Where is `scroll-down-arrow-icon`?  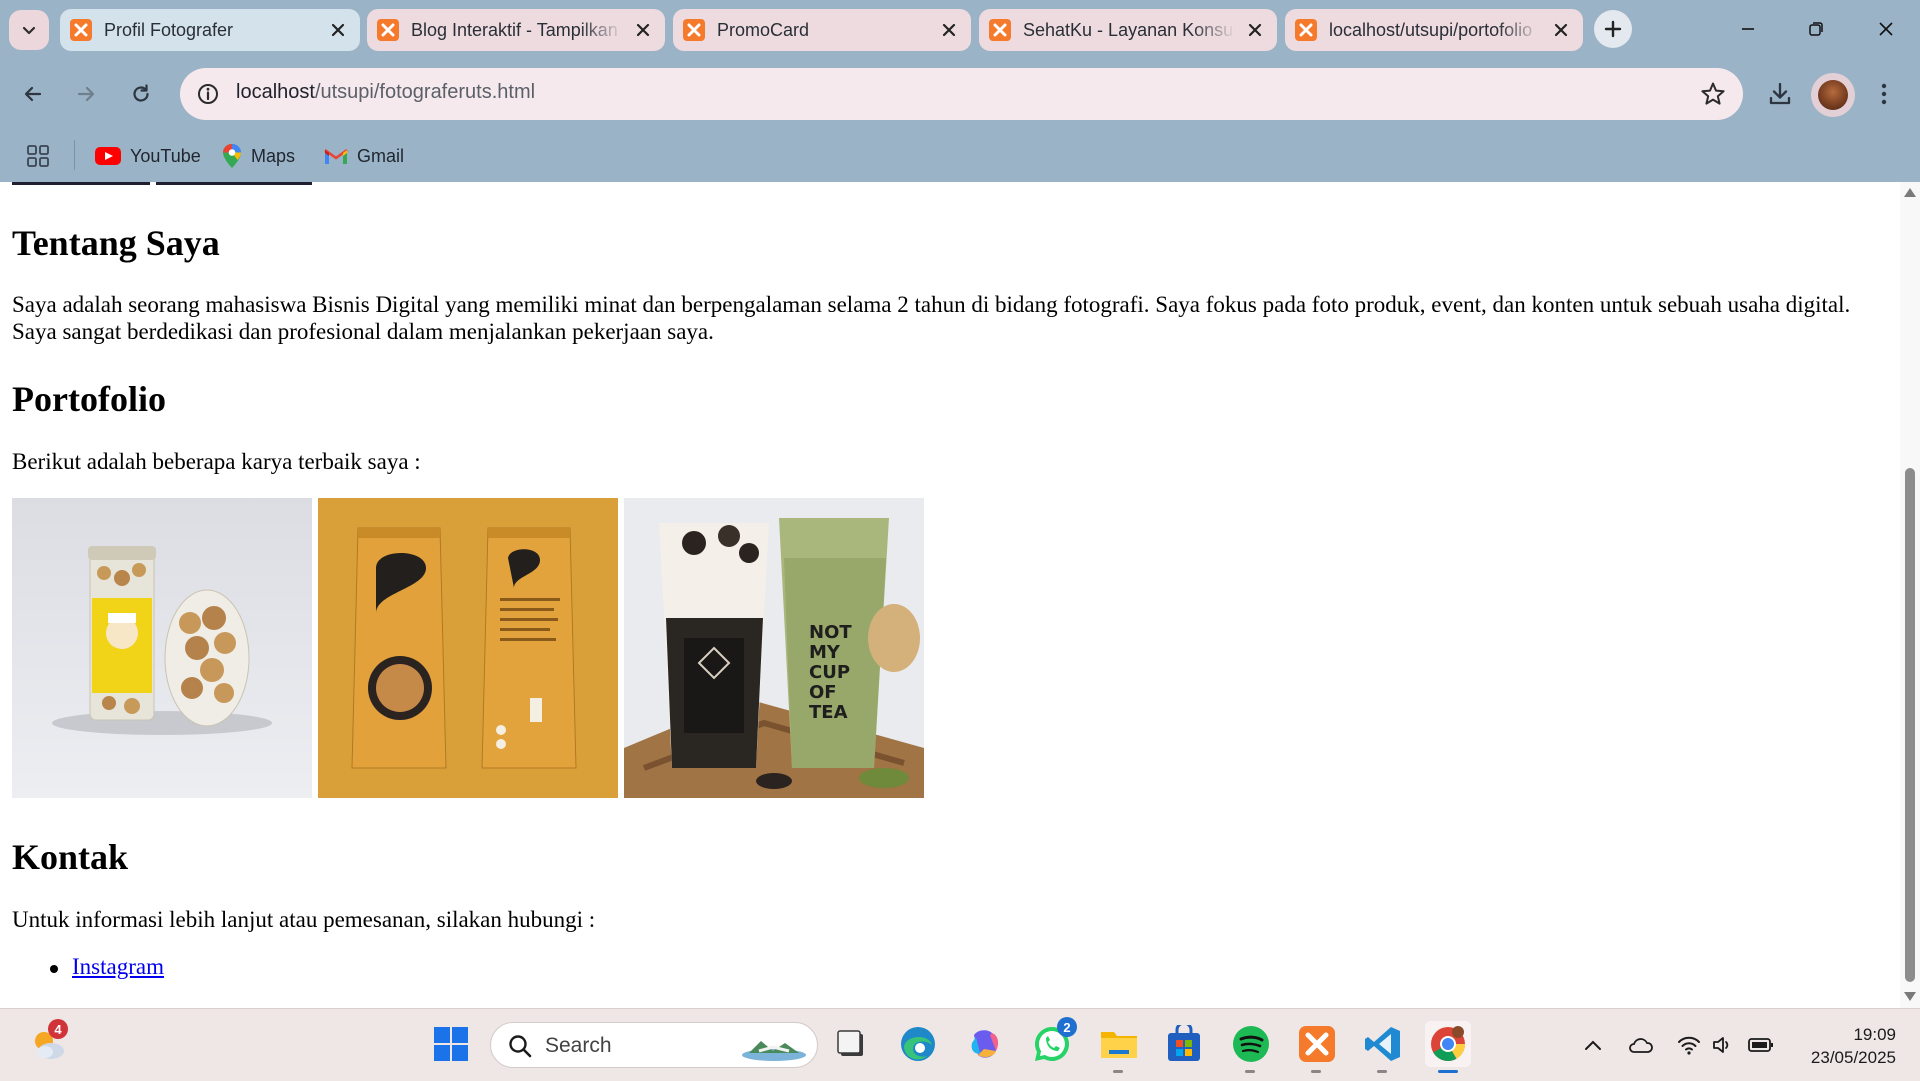 scroll-down-arrow-icon is located at coordinates (1910, 996).